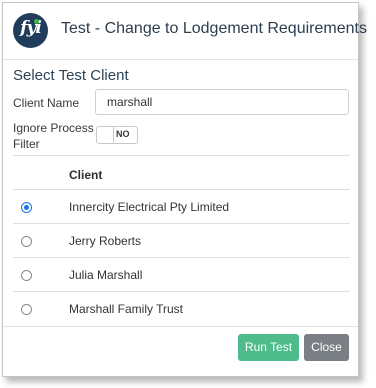 The height and width of the screenshot is (388, 376). I want to click on dialog-title: Test - Change to Lodgement Requirements, so click(214, 28).